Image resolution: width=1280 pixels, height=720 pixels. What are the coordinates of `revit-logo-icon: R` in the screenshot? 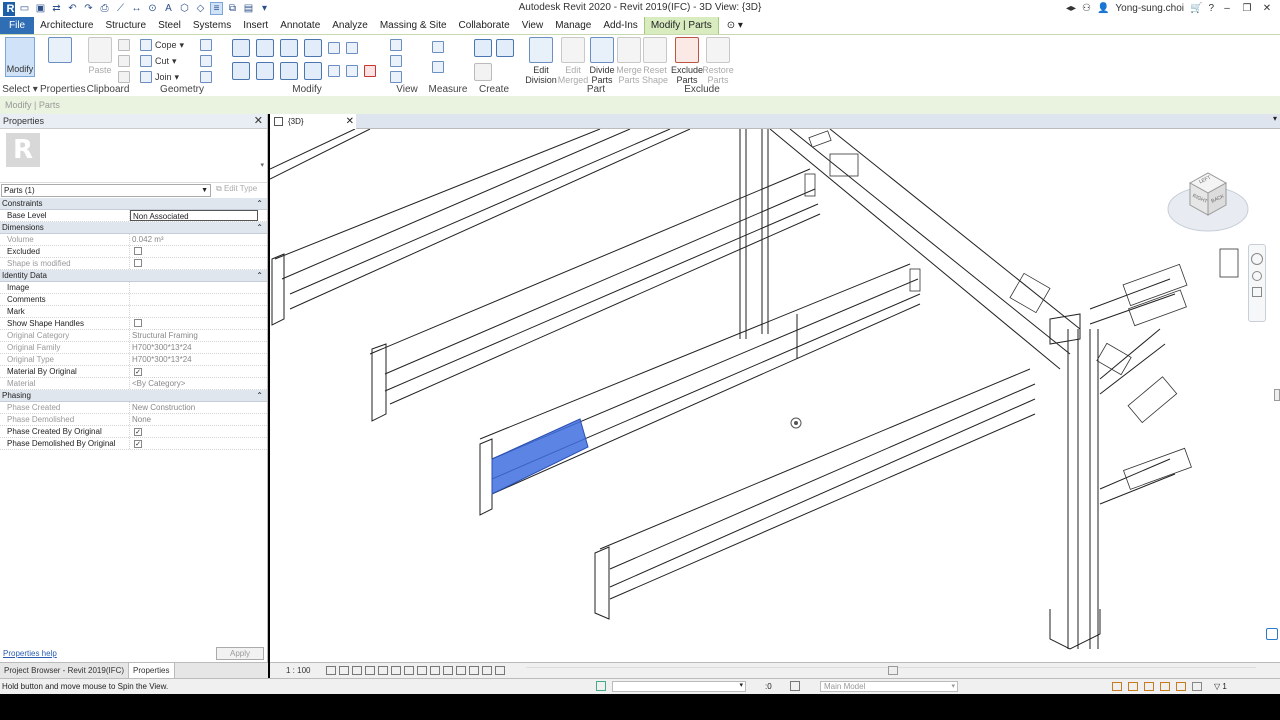 It's located at (9, 8).